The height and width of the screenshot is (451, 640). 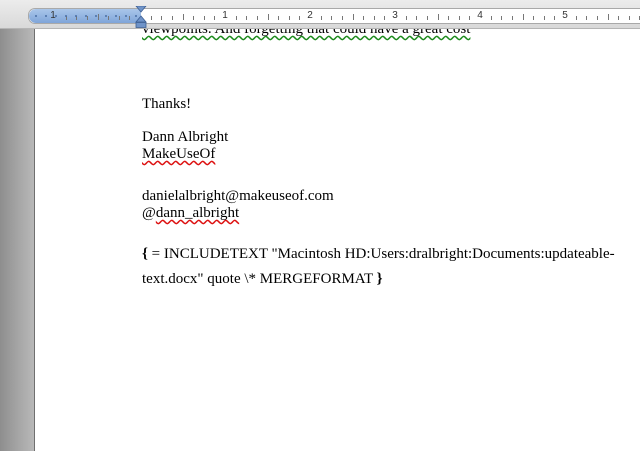 I want to click on ruler-number: 4, so click(x=480, y=15).